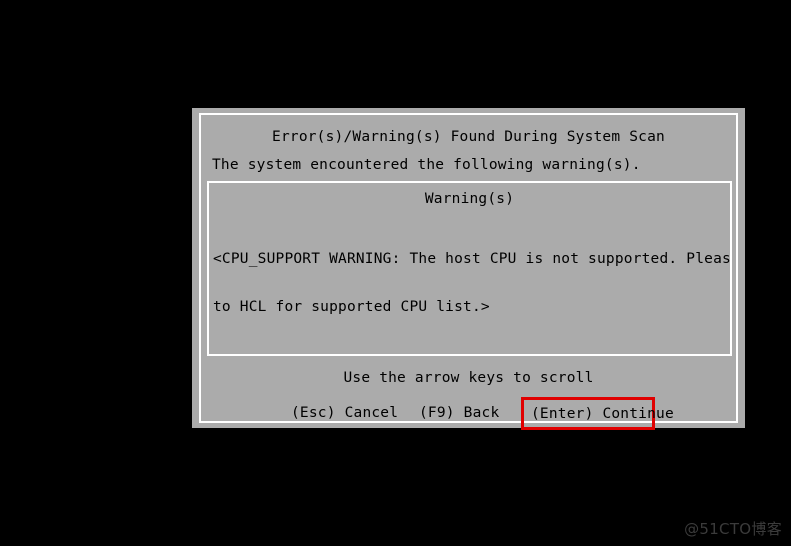 The image size is (791, 546). Describe the element at coordinates (468, 378) in the screenshot. I see `scroll-hint-text: Use the arrow keys to scroll` at that location.